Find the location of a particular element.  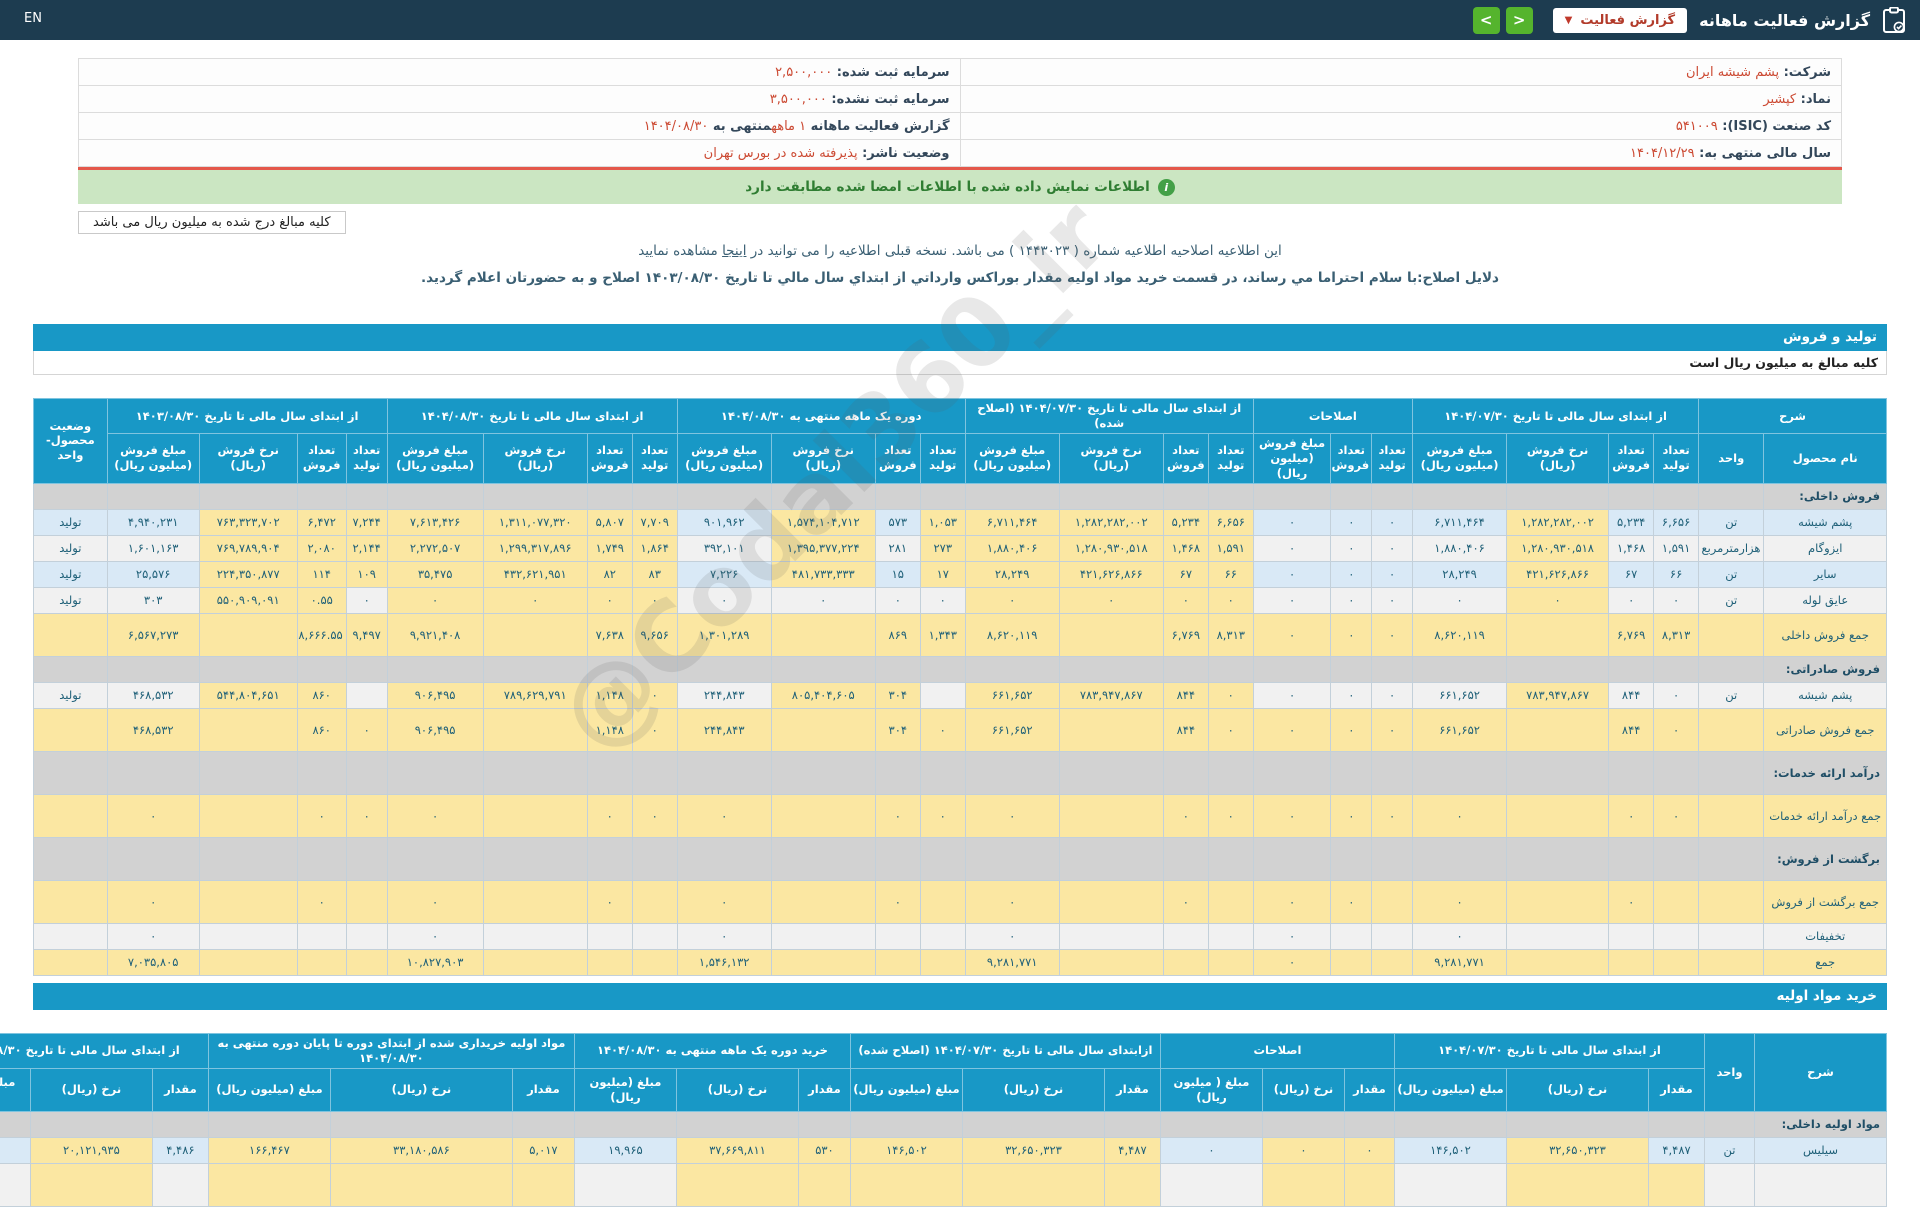

nav-prev-button: < is located at coordinates (1486, 20).